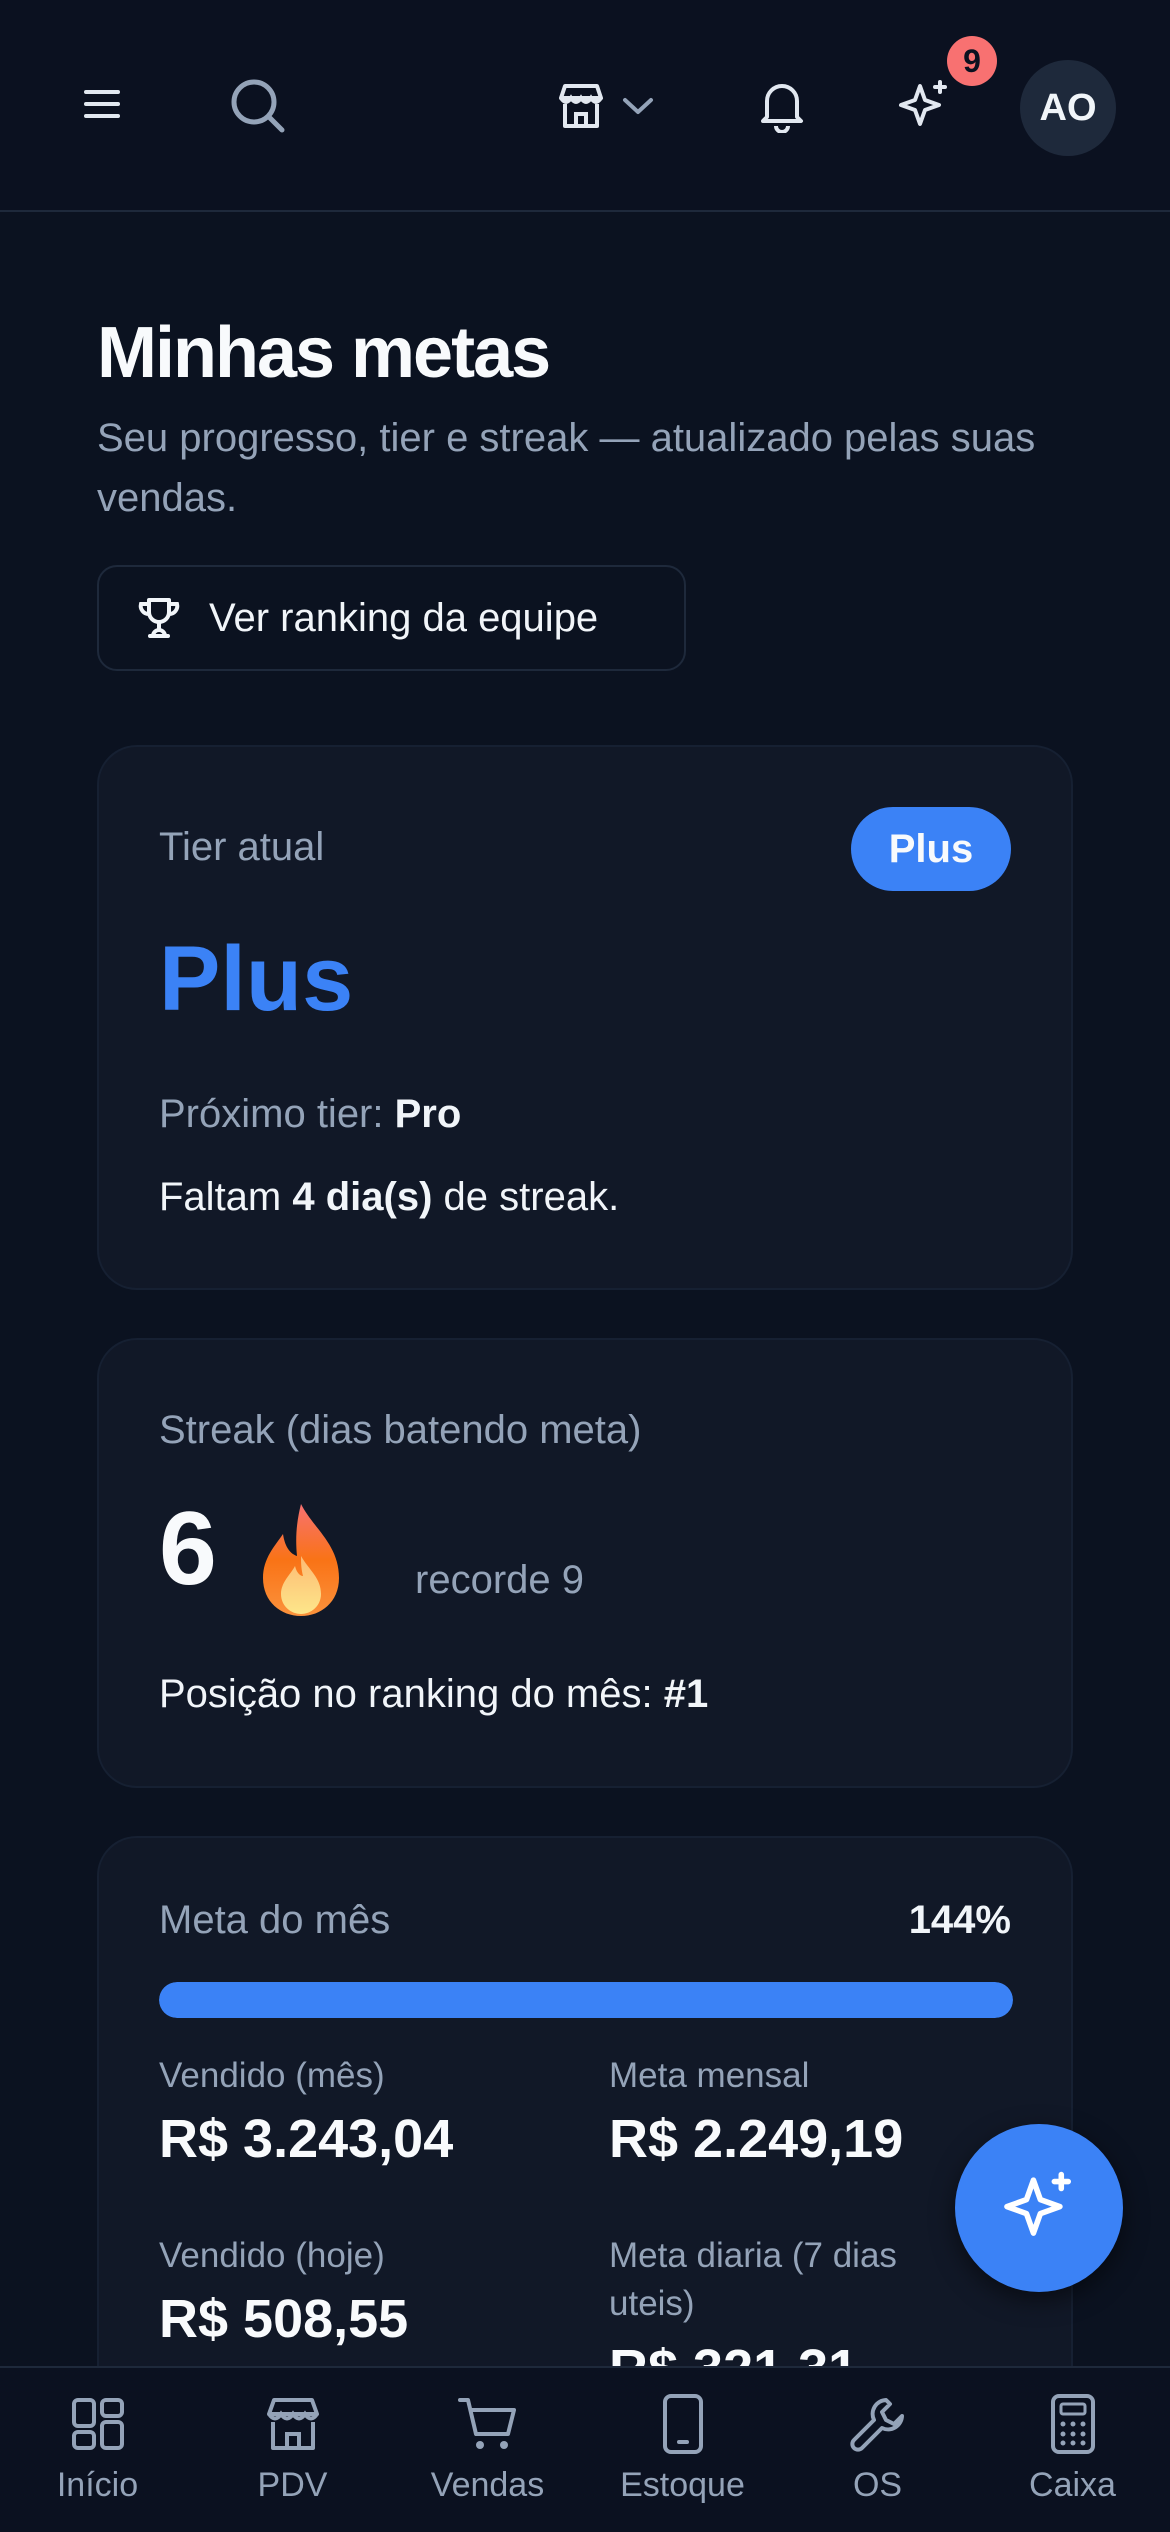 This screenshot has height=2532, width=1170. I want to click on monthly-goal-label: Meta do mês, so click(275, 1920).